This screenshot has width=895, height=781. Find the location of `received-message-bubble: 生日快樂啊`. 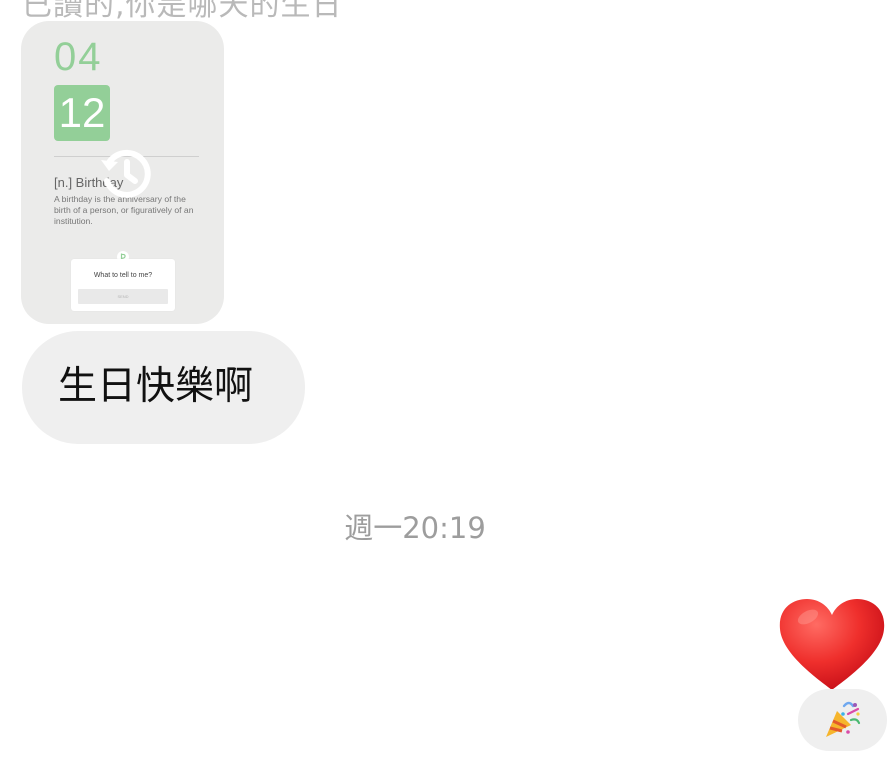

received-message-bubble: 生日快樂啊 is located at coordinates (163, 387).